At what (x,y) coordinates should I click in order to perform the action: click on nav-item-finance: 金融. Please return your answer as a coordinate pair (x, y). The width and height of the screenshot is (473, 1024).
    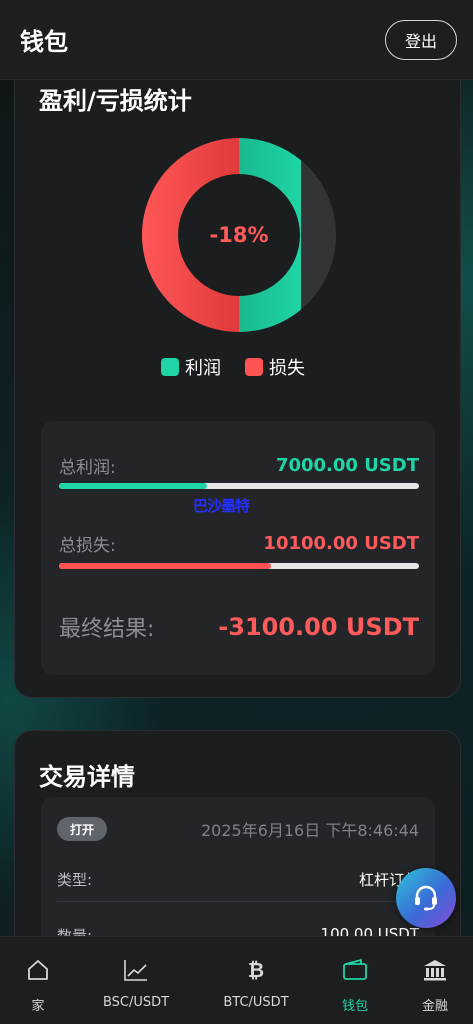
    Looking at the image, I should click on (435, 980).